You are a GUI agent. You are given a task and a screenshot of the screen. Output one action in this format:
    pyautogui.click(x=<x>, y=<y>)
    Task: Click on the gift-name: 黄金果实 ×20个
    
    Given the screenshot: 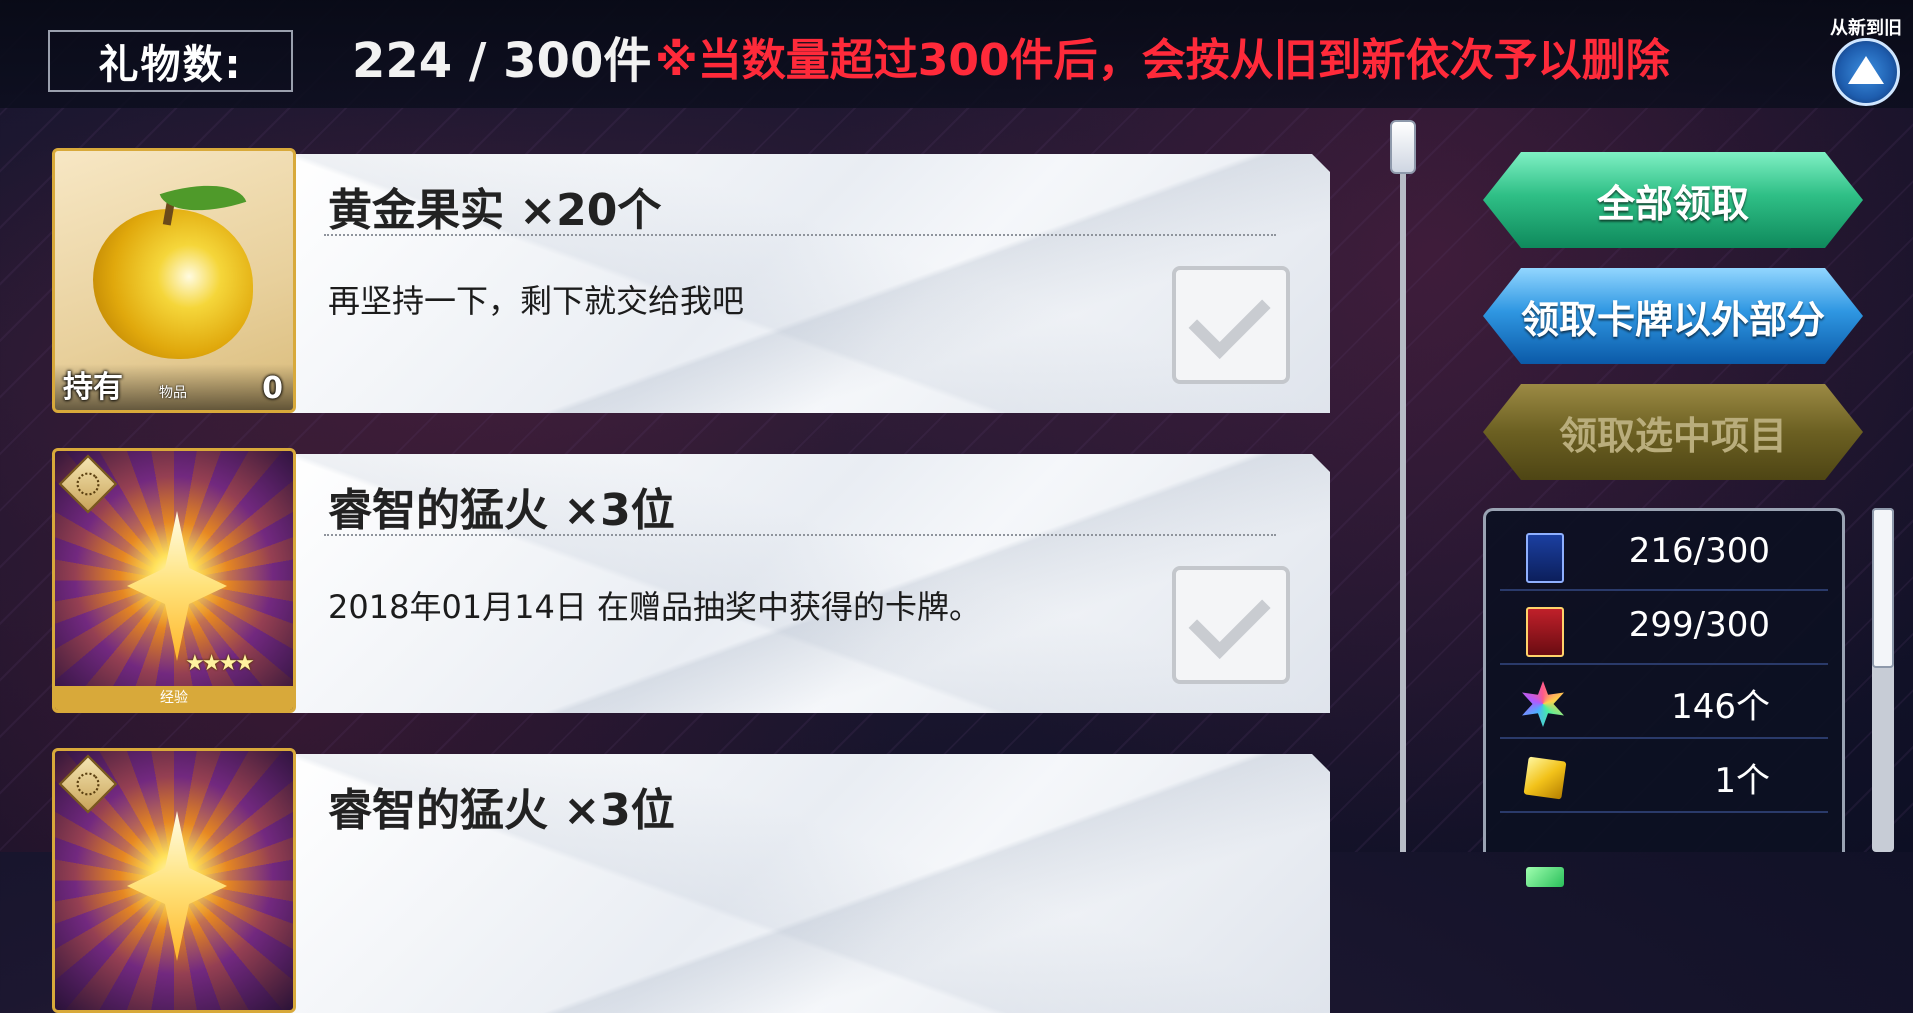 What is the action you would take?
    pyautogui.click(x=495, y=210)
    